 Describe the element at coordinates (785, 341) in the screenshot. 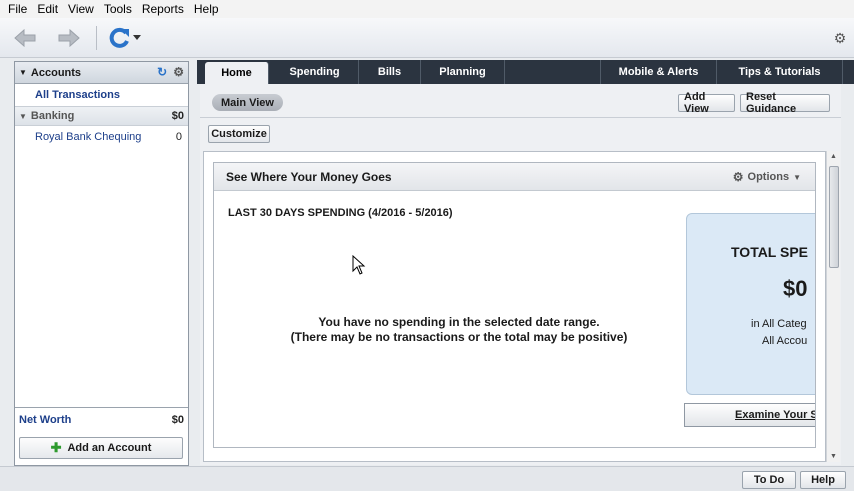

I see `total-accounts-label: All Accou` at that location.